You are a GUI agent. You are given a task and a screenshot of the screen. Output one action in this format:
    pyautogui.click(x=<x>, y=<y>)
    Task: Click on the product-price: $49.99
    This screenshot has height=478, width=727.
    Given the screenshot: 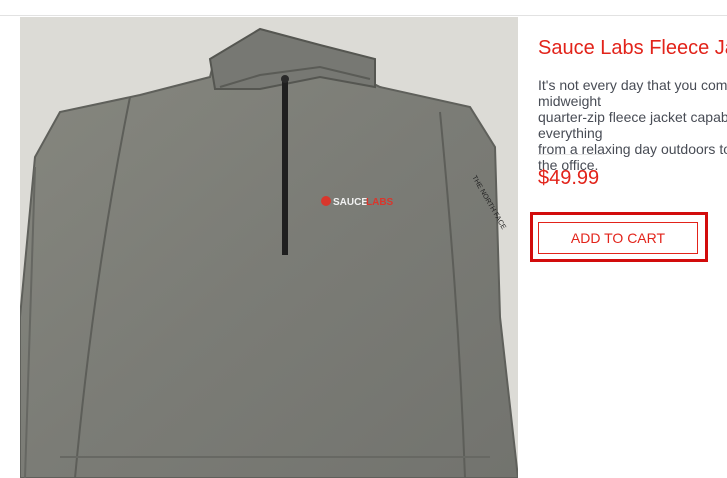 What is the action you would take?
    pyautogui.click(x=569, y=178)
    